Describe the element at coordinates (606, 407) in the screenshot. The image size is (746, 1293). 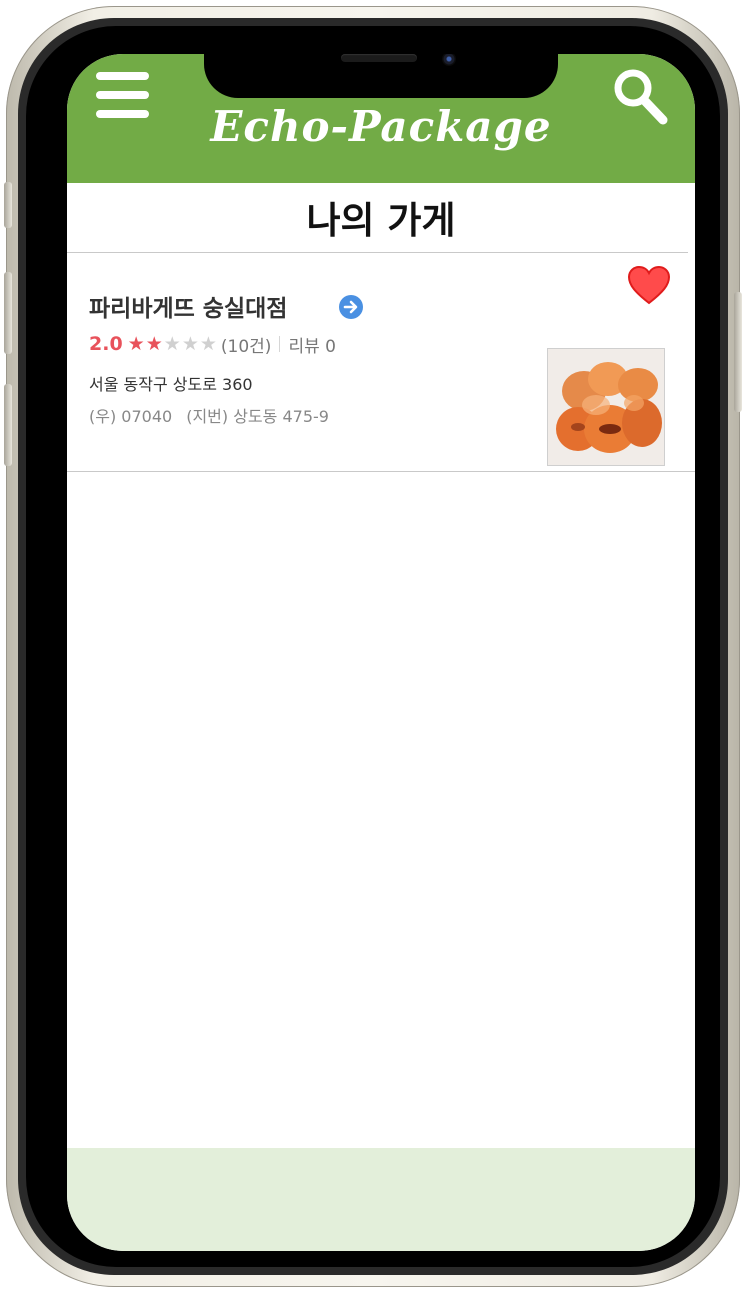
I see `store-thumbnail-image` at that location.